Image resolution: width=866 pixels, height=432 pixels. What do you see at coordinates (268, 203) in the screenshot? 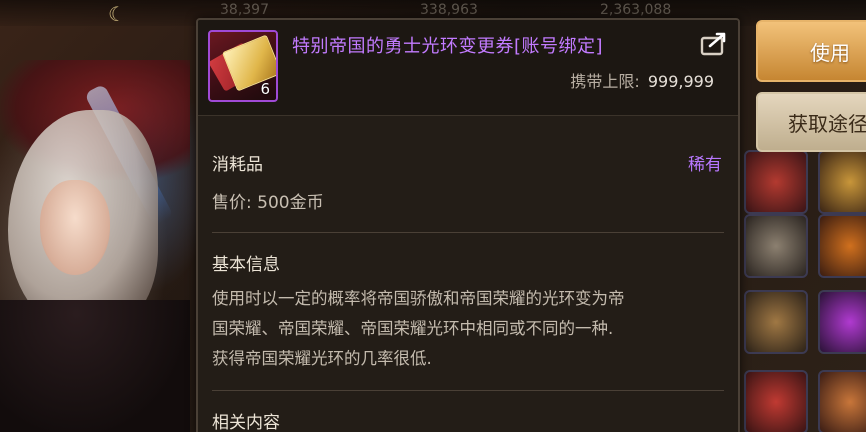
I see `item-price: 售价: 500金币` at bounding box center [268, 203].